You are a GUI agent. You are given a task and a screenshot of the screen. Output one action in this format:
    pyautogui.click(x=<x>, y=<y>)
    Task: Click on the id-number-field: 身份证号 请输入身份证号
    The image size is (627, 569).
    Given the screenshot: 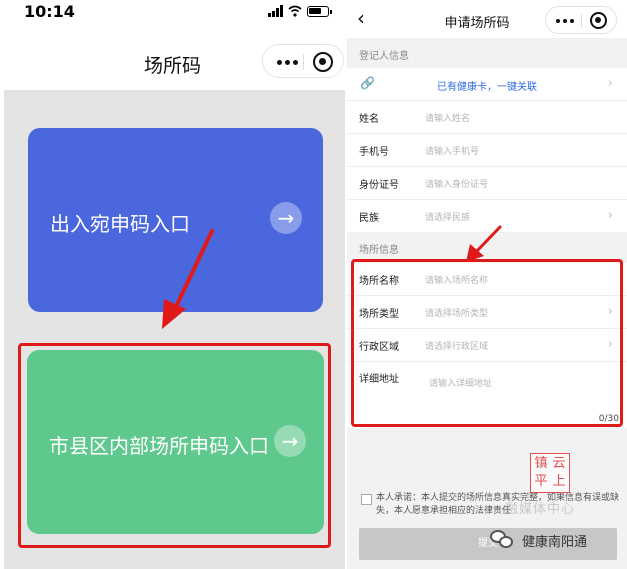 What is the action you would take?
    pyautogui.click(x=487, y=183)
    